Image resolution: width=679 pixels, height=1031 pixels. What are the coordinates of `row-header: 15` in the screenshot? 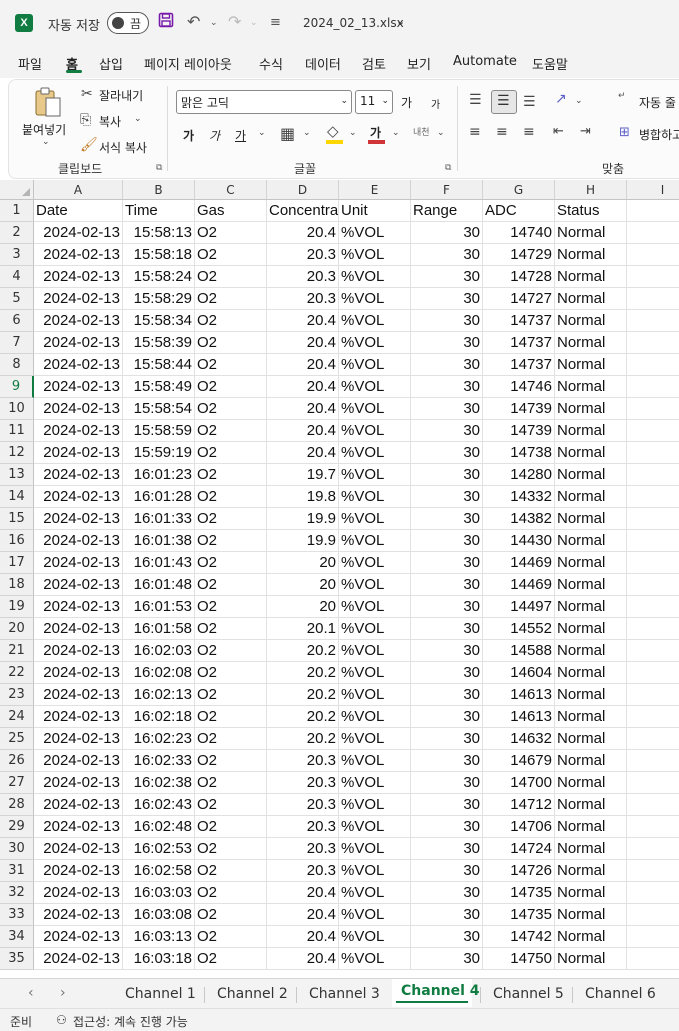 It's located at (17, 519).